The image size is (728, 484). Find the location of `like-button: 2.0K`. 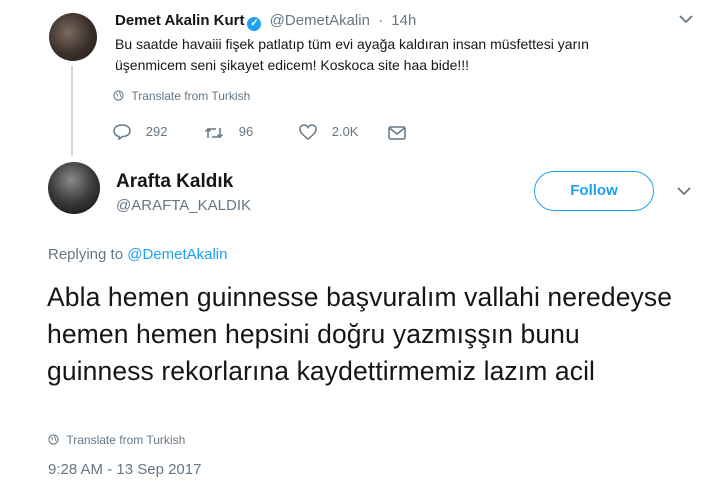

like-button: 2.0K is located at coordinates (328, 133).